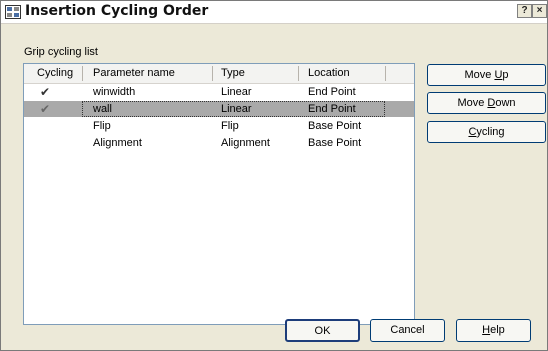 The image size is (548, 351). What do you see at coordinates (13, 12) in the screenshot?
I see `autocad-icon` at bounding box center [13, 12].